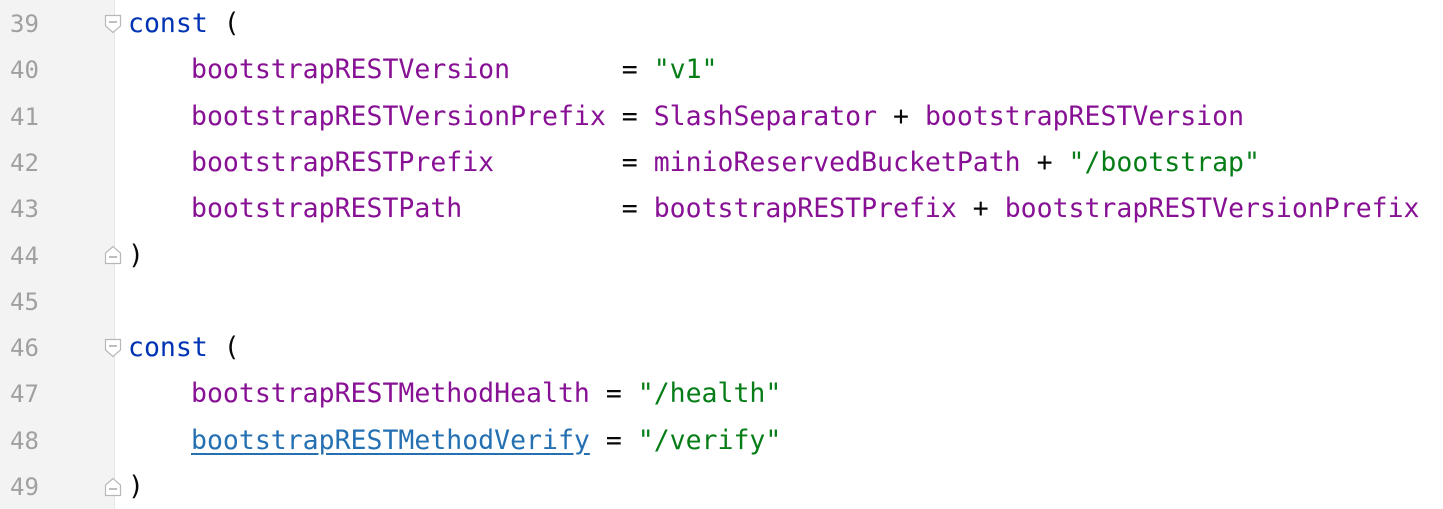 The height and width of the screenshot is (509, 1443). Describe the element at coordinates (24, 162) in the screenshot. I see `line-number: 42` at that location.